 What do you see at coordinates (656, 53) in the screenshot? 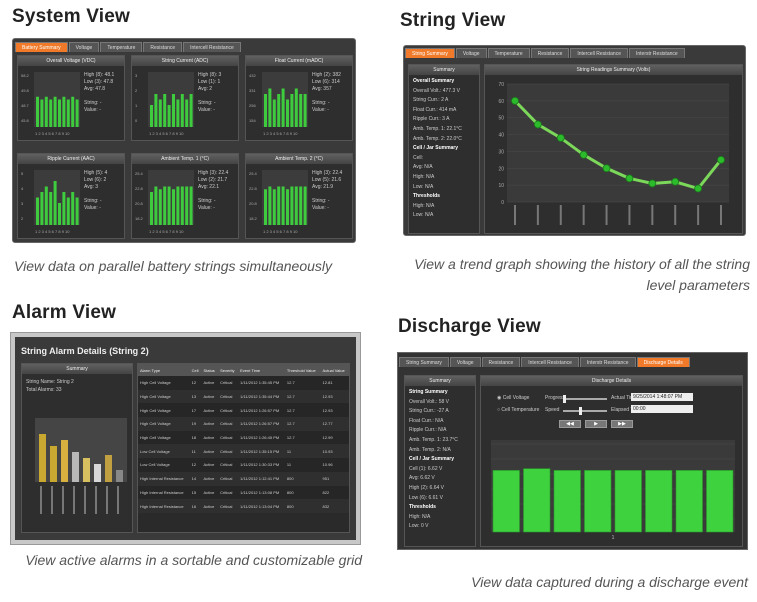
I see `string-tab-5: Interstr Resistance` at bounding box center [656, 53].